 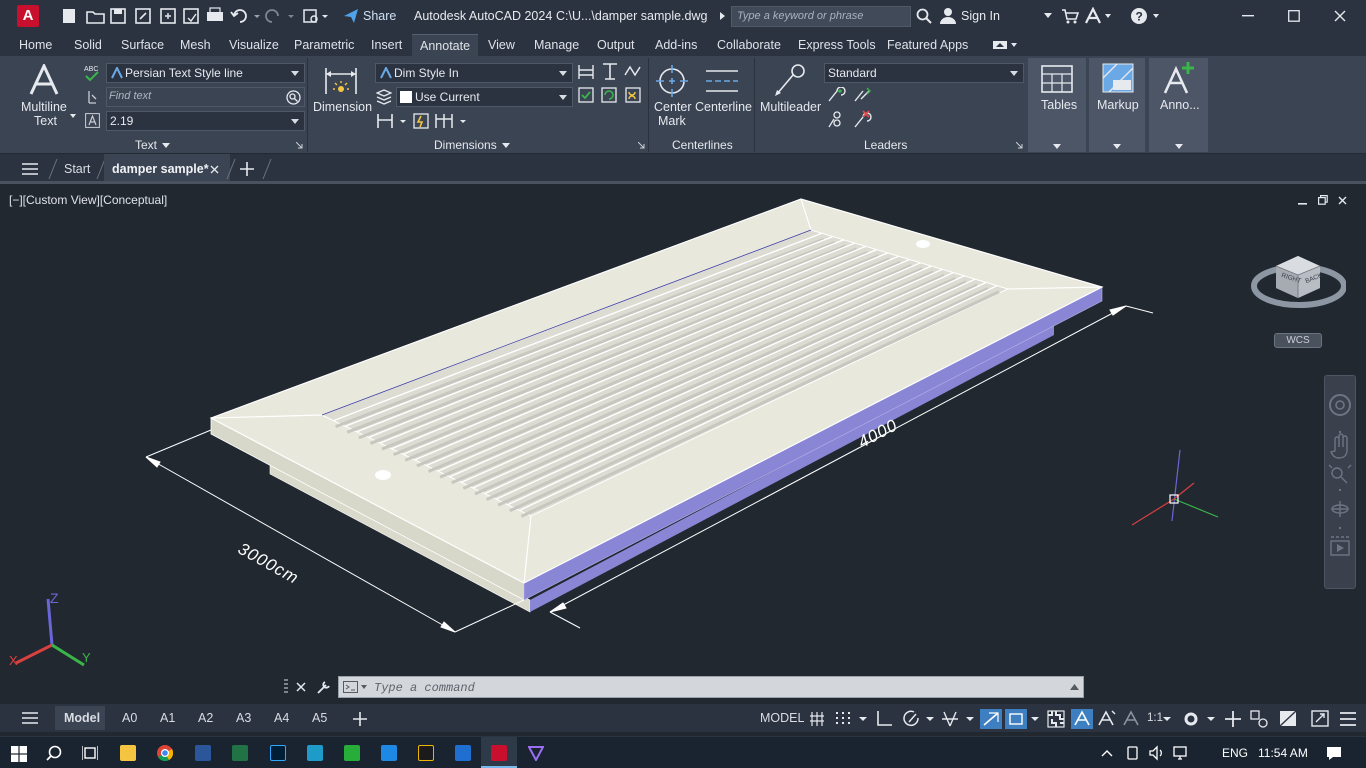 I want to click on customization-icon, so click(x=1348, y=719).